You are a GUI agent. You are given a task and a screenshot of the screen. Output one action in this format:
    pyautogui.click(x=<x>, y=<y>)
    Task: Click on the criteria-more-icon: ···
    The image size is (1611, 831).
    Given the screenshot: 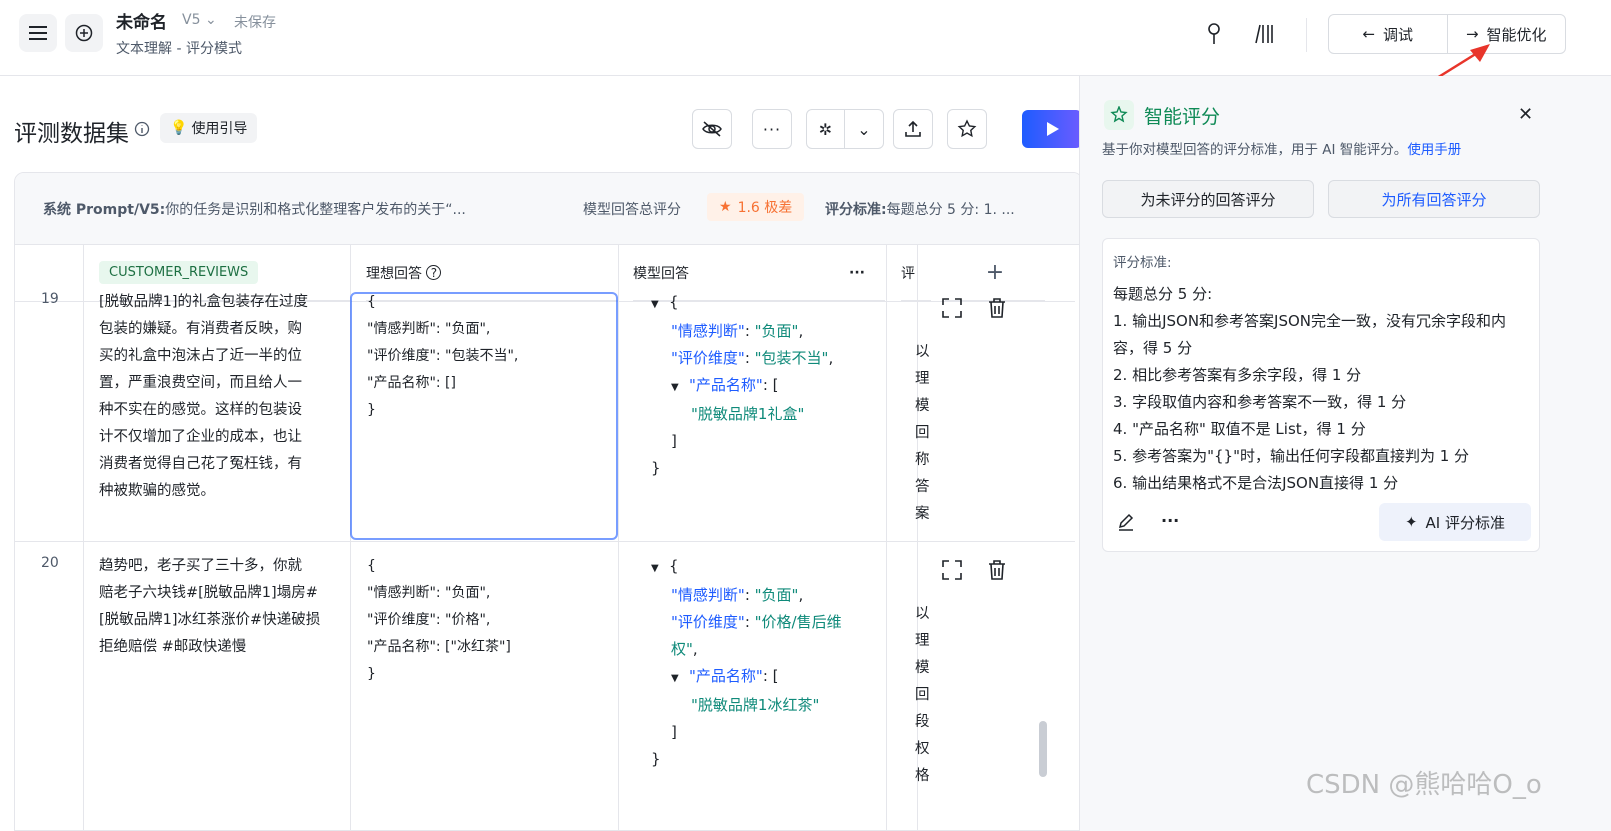 What is the action you would take?
    pyautogui.click(x=1170, y=520)
    